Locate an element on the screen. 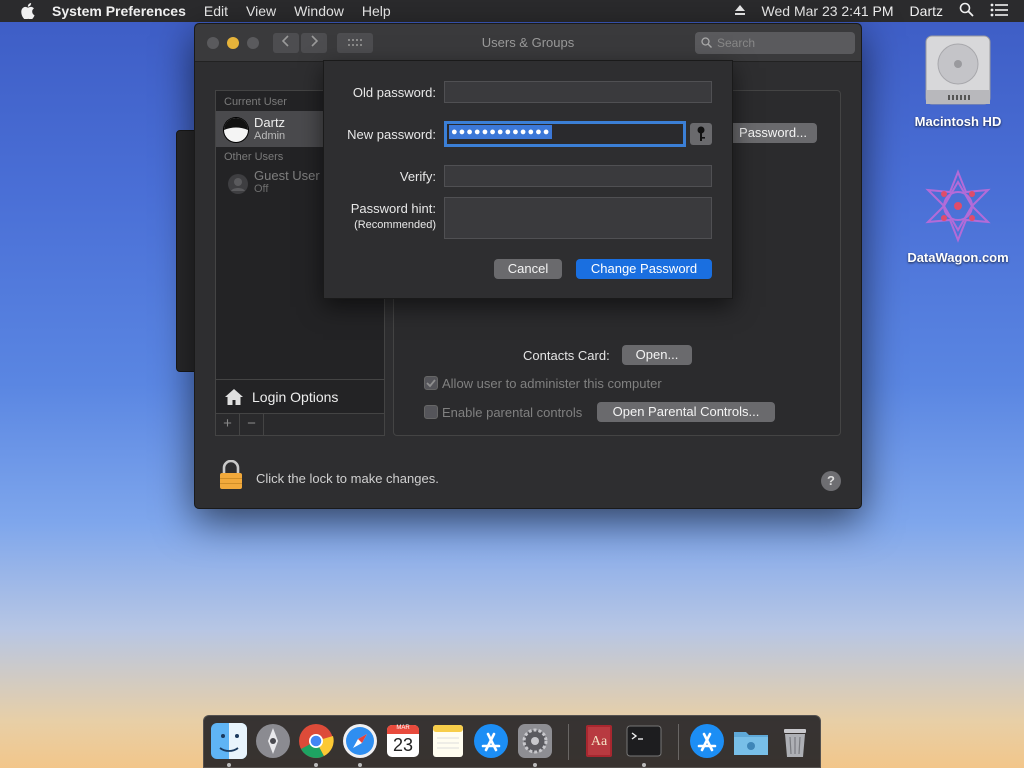 The height and width of the screenshot is (768, 1024). spotlight-icon is located at coordinates (966, 11).